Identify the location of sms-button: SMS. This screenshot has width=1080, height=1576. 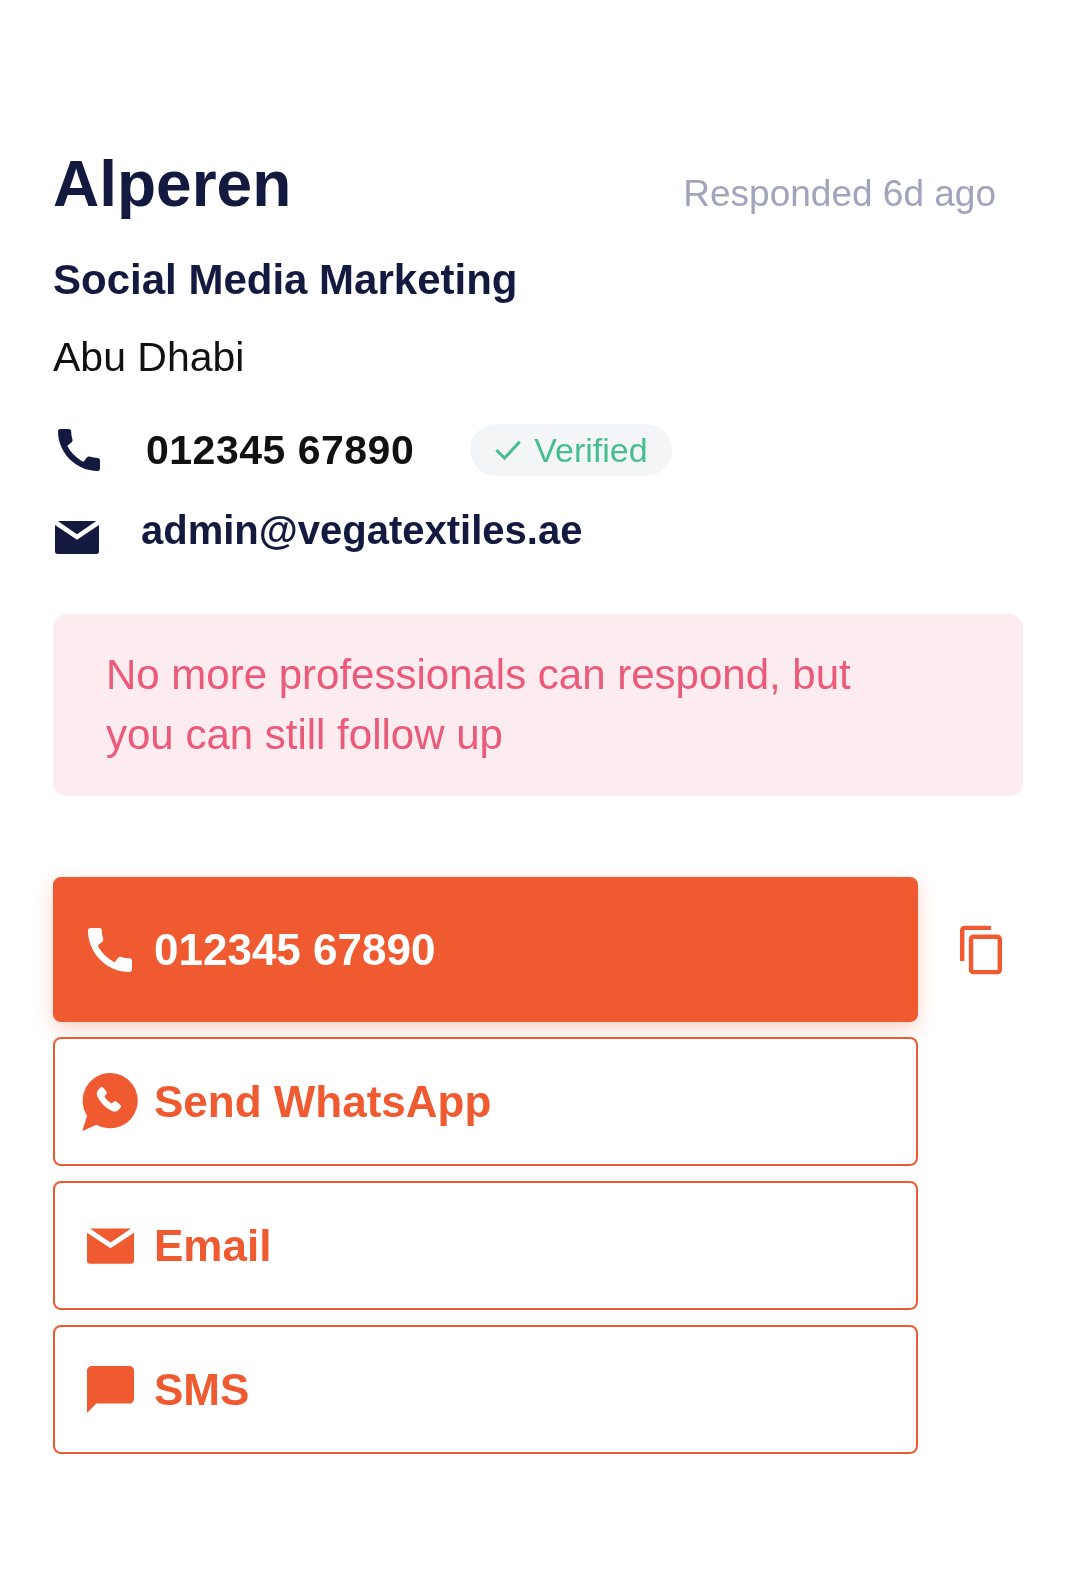
(485, 1390).